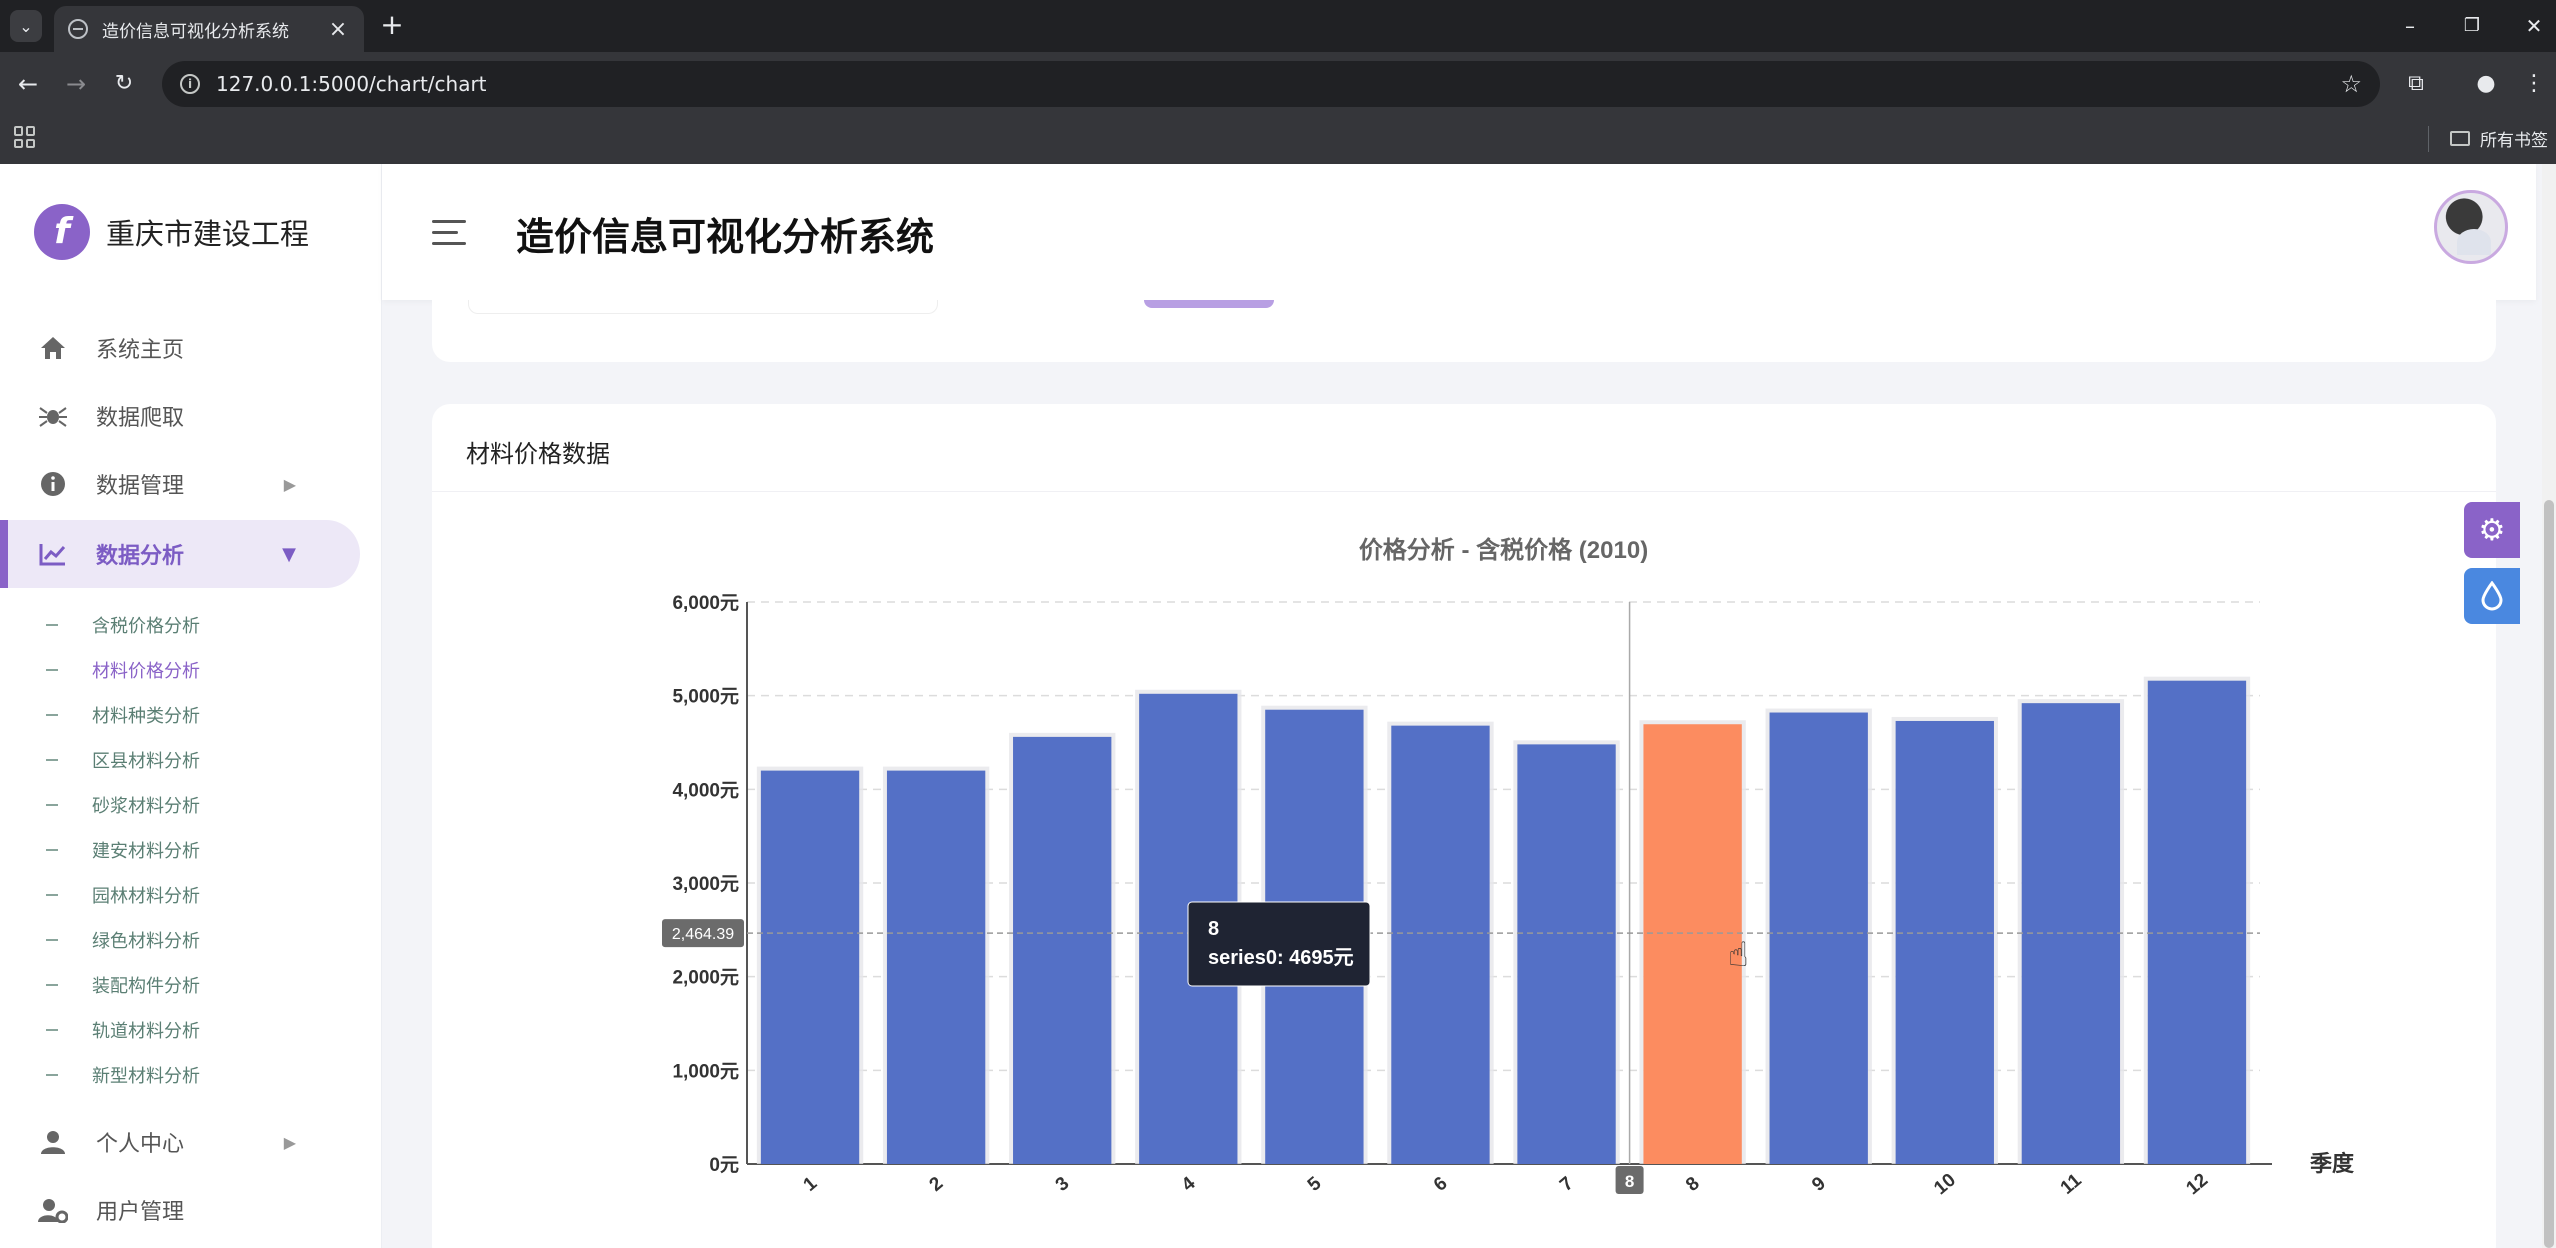 The height and width of the screenshot is (1248, 2556). Describe the element at coordinates (140, 1212) in the screenshot. I see `sidebar-item-label: 用户管理` at that location.